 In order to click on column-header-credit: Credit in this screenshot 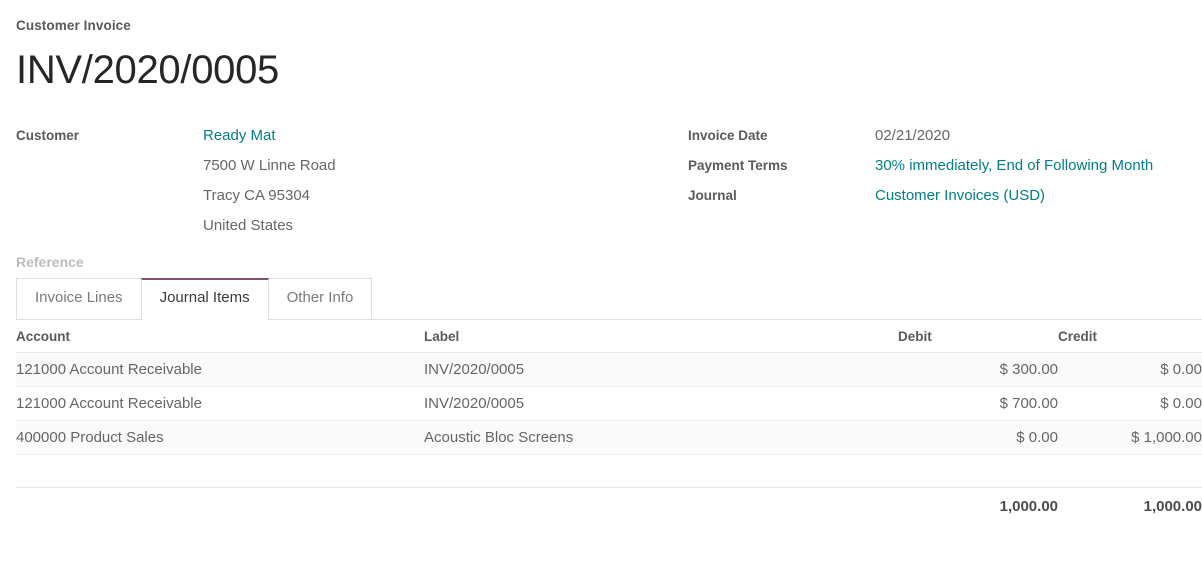, I will do `click(1130, 336)`.